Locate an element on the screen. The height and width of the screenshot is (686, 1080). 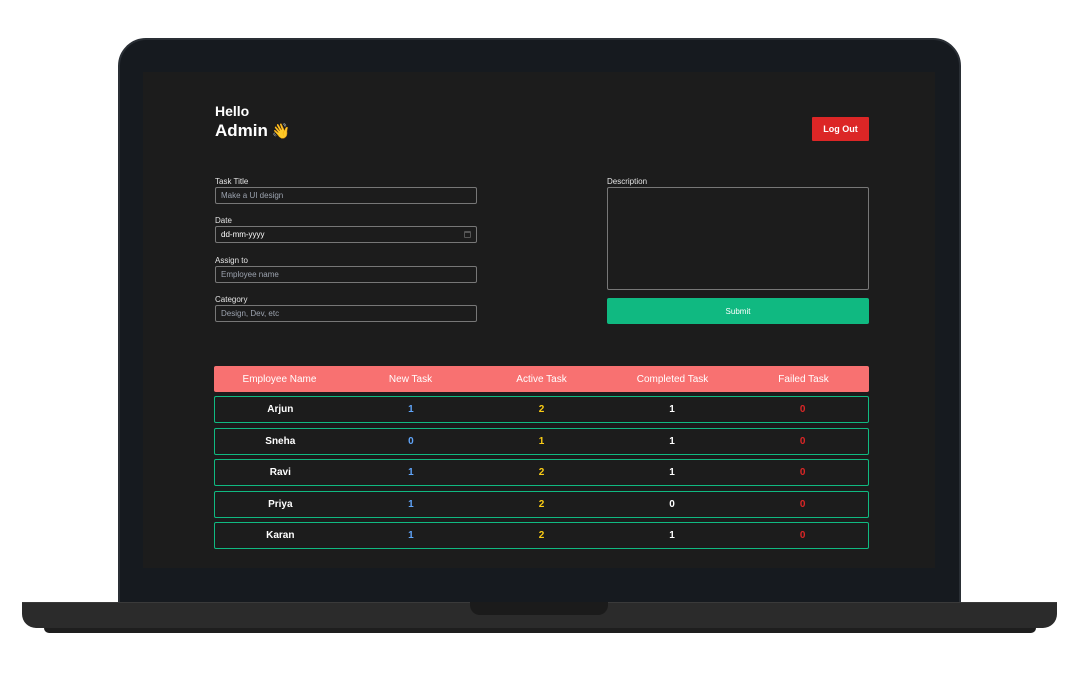
new-task-count: 0 is located at coordinates (411, 441).